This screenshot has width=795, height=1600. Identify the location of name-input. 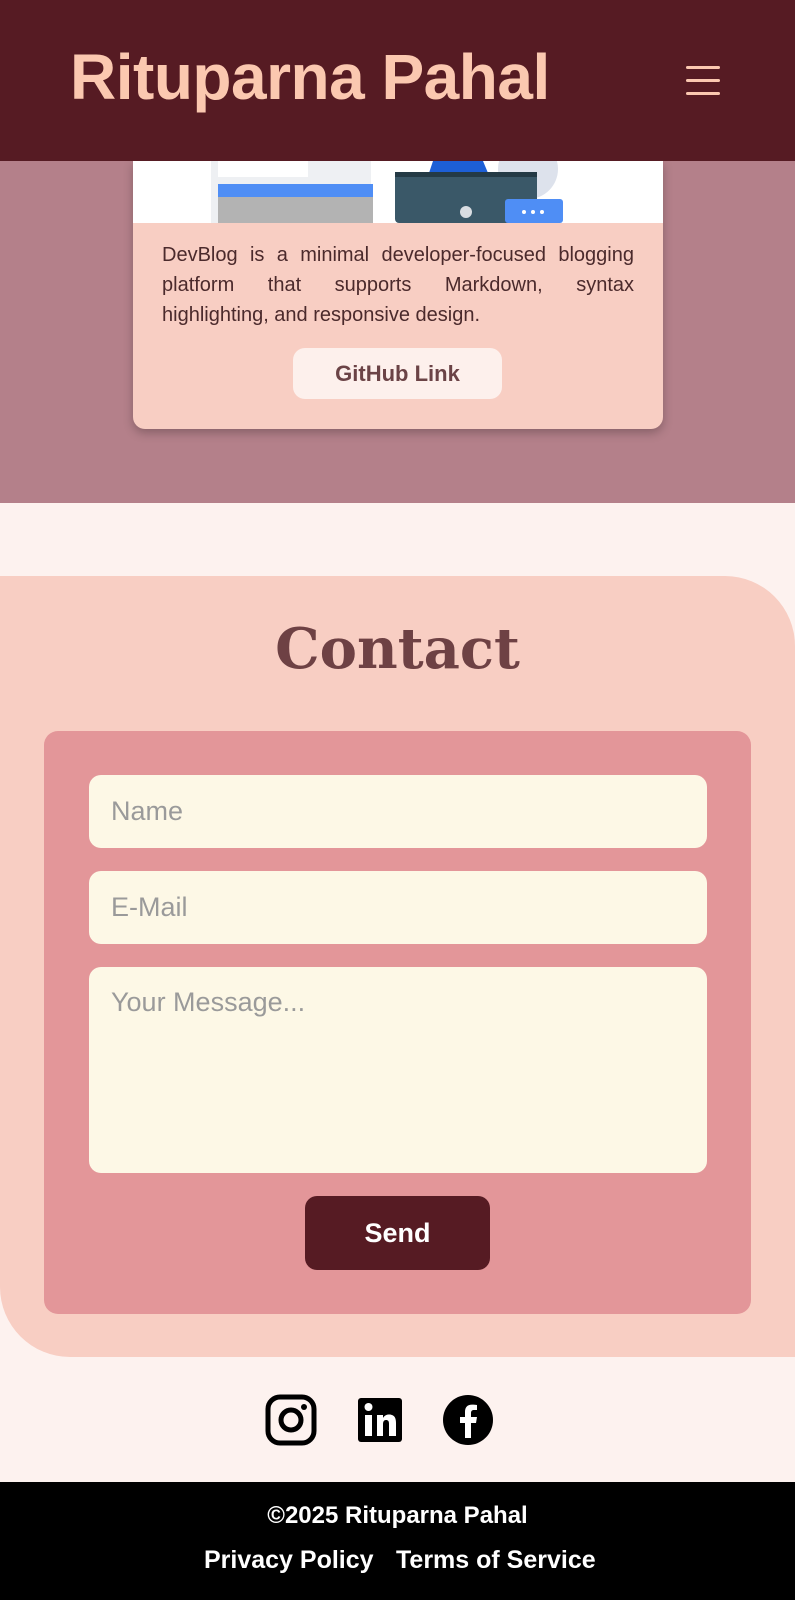
(398, 811).